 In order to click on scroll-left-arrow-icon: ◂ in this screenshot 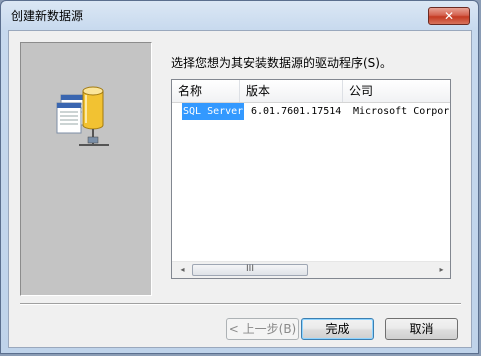, I will do `click(182, 270)`.